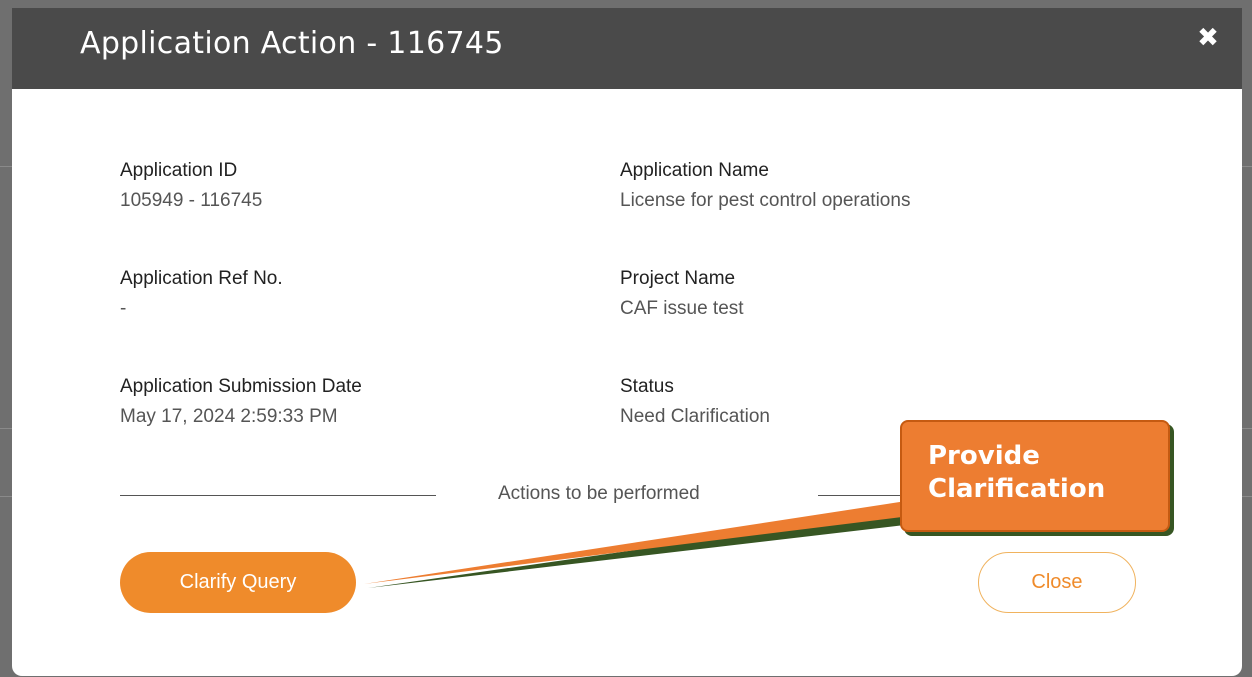 Image resolution: width=1252 pixels, height=677 pixels. What do you see at coordinates (123, 308) in the screenshot?
I see `application-ref-value: -` at bounding box center [123, 308].